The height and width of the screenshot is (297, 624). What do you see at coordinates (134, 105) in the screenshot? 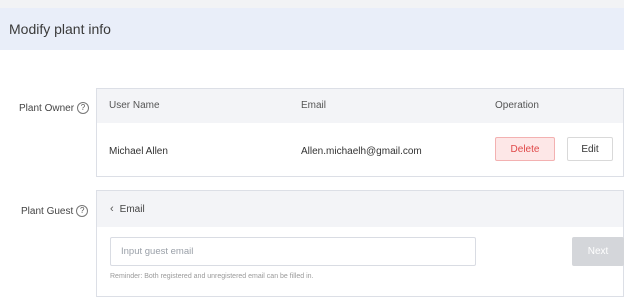
I see `column-header-user-name: User Name` at bounding box center [134, 105].